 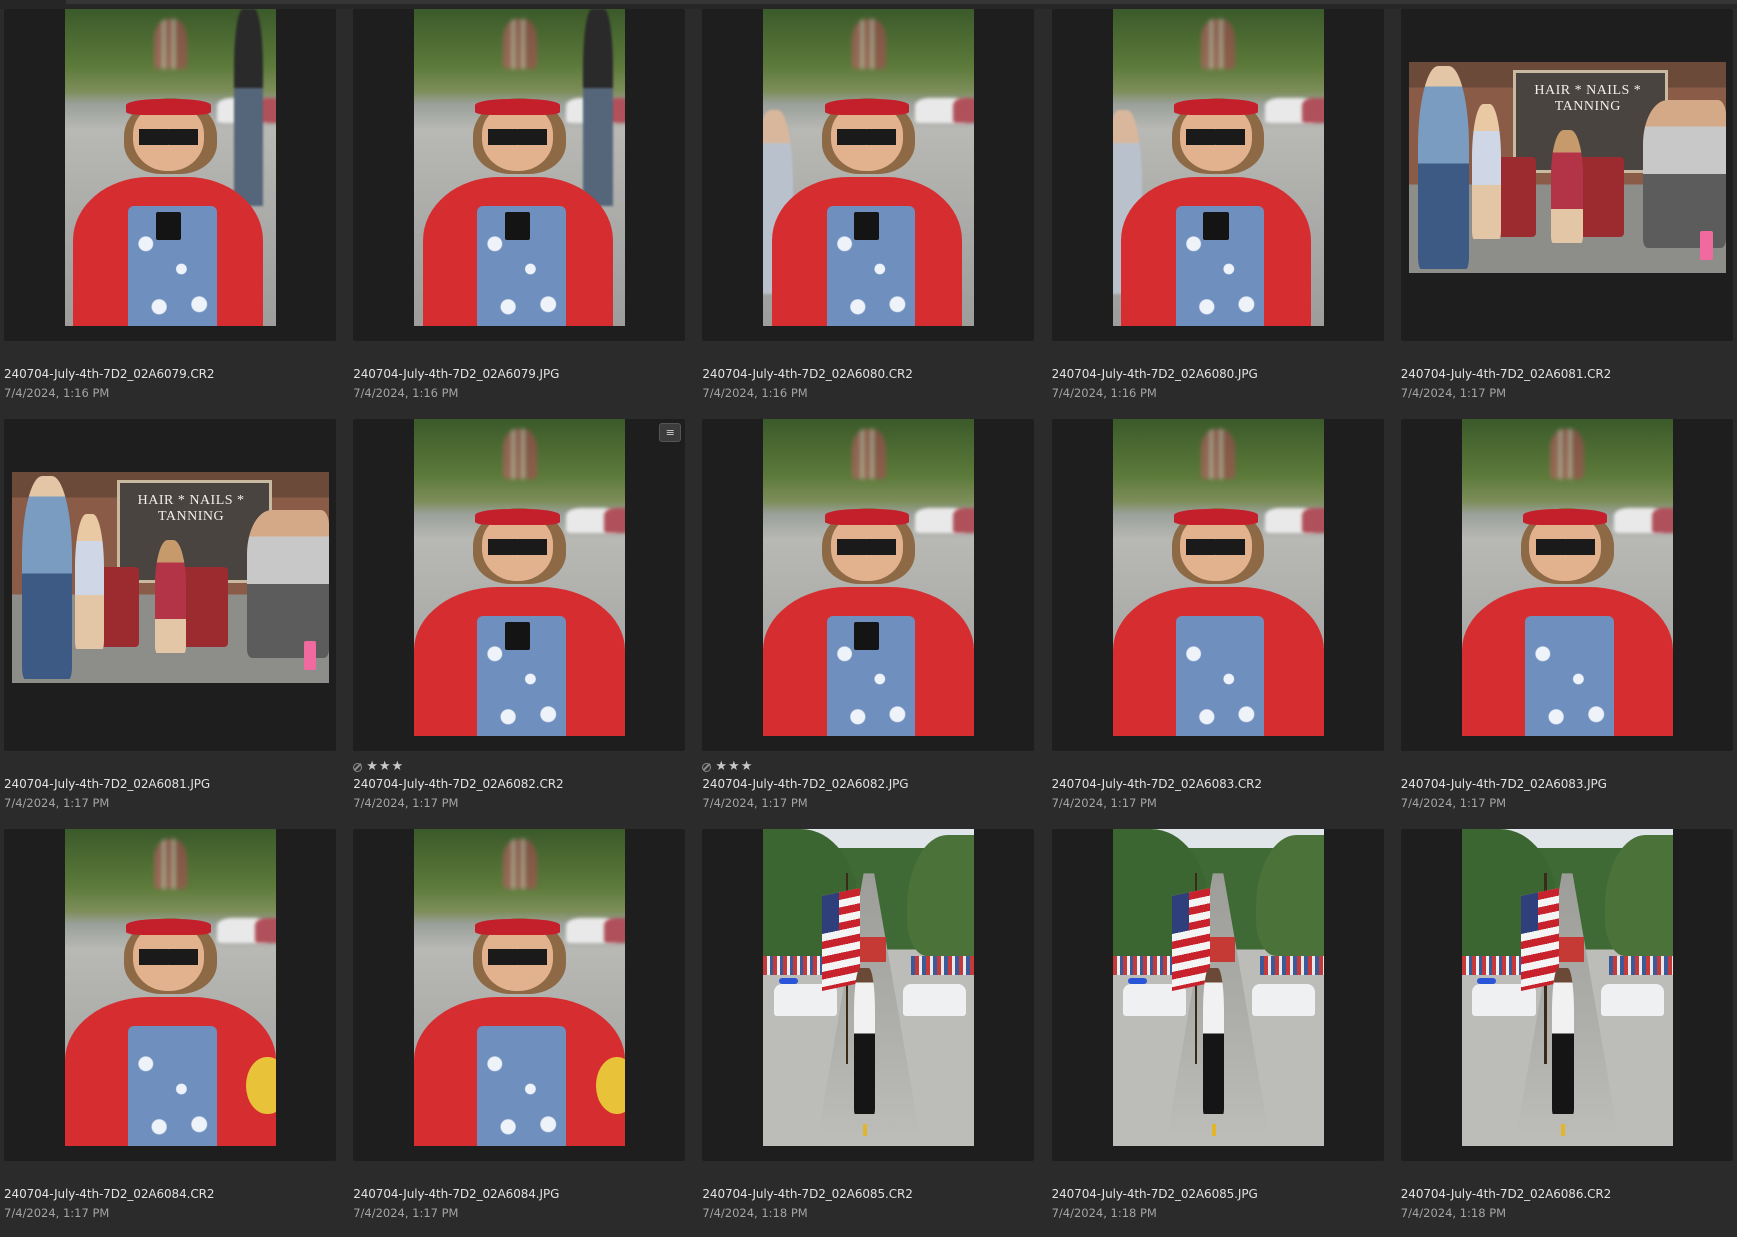 What do you see at coordinates (805, 784) in the screenshot?
I see `file-name: 240704-July-4th-7D2_02A6082.JPG` at bounding box center [805, 784].